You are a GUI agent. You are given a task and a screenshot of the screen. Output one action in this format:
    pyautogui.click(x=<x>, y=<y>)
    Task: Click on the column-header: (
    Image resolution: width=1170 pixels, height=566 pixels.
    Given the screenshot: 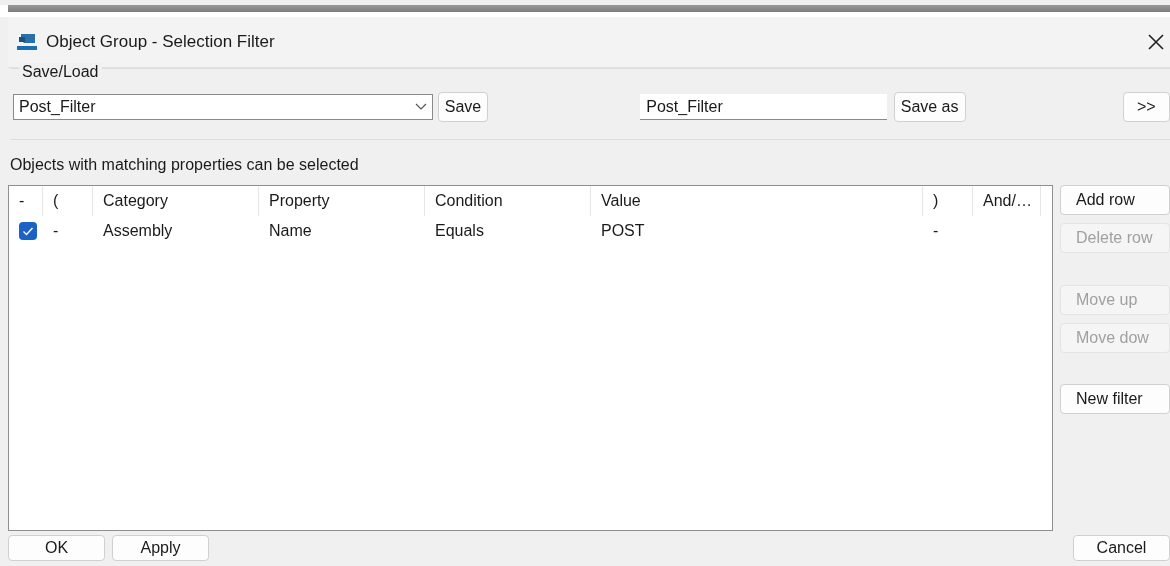 What is the action you would take?
    pyautogui.click(x=68, y=201)
    